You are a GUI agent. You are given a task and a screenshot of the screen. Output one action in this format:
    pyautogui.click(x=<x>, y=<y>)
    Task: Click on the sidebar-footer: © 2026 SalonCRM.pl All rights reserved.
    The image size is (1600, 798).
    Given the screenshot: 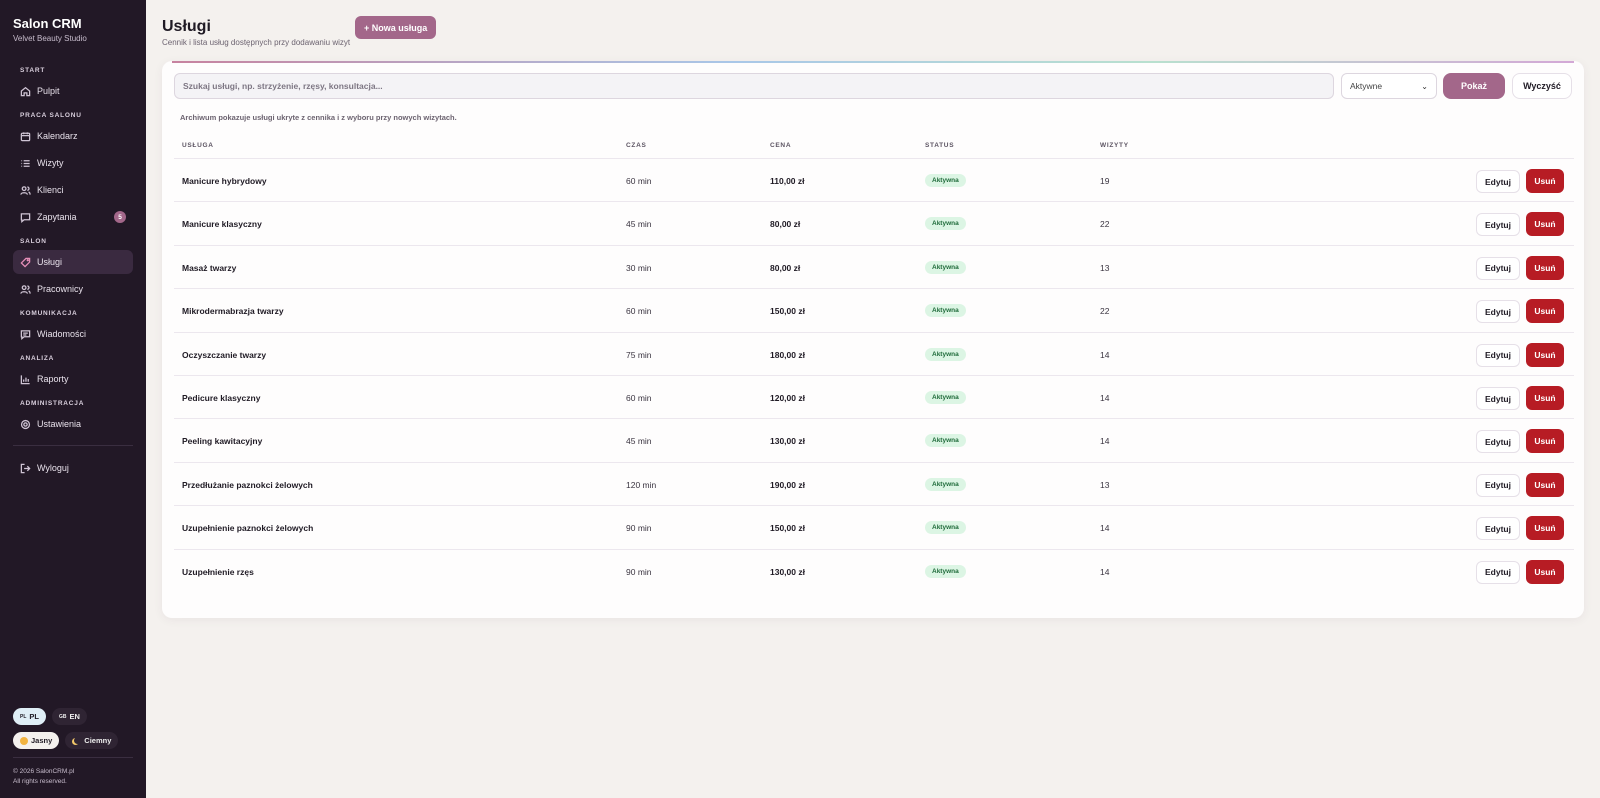 What is the action you would take?
    pyautogui.click(x=73, y=772)
    